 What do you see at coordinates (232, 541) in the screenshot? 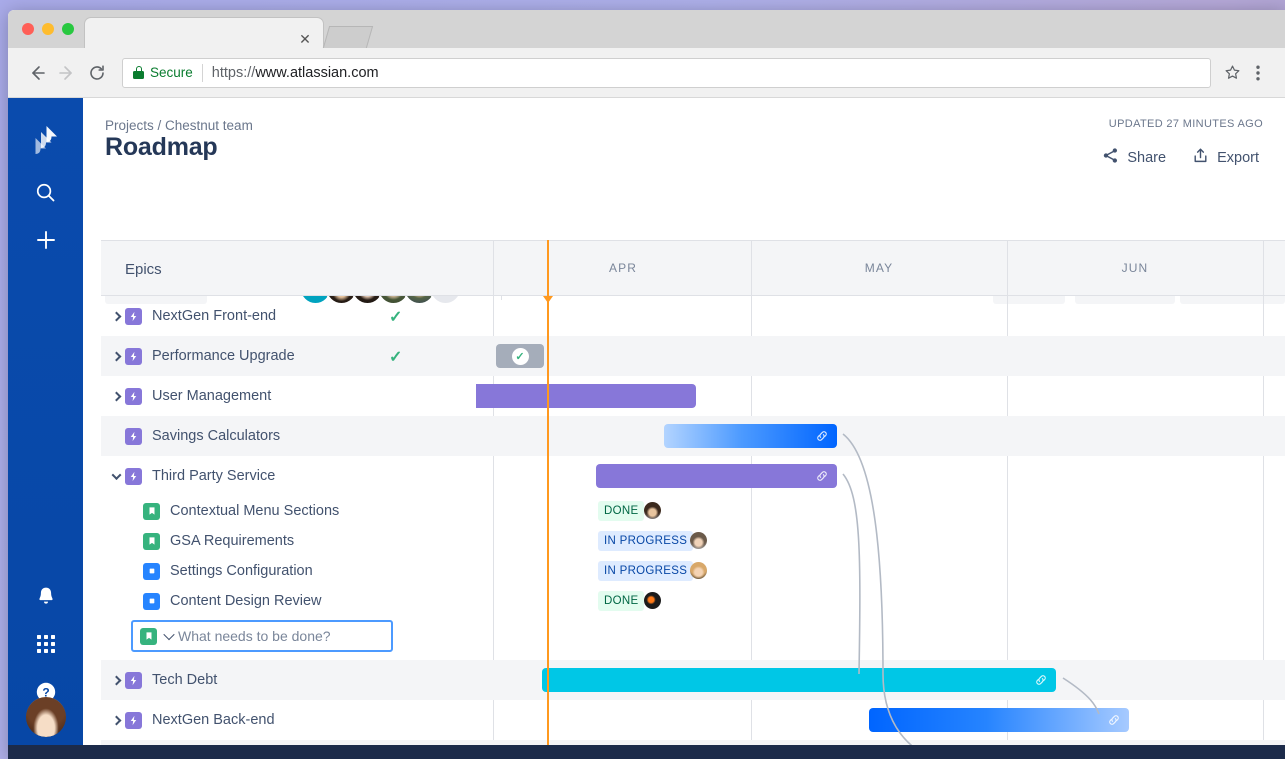
I see `row-label: GSA Requirements` at bounding box center [232, 541].